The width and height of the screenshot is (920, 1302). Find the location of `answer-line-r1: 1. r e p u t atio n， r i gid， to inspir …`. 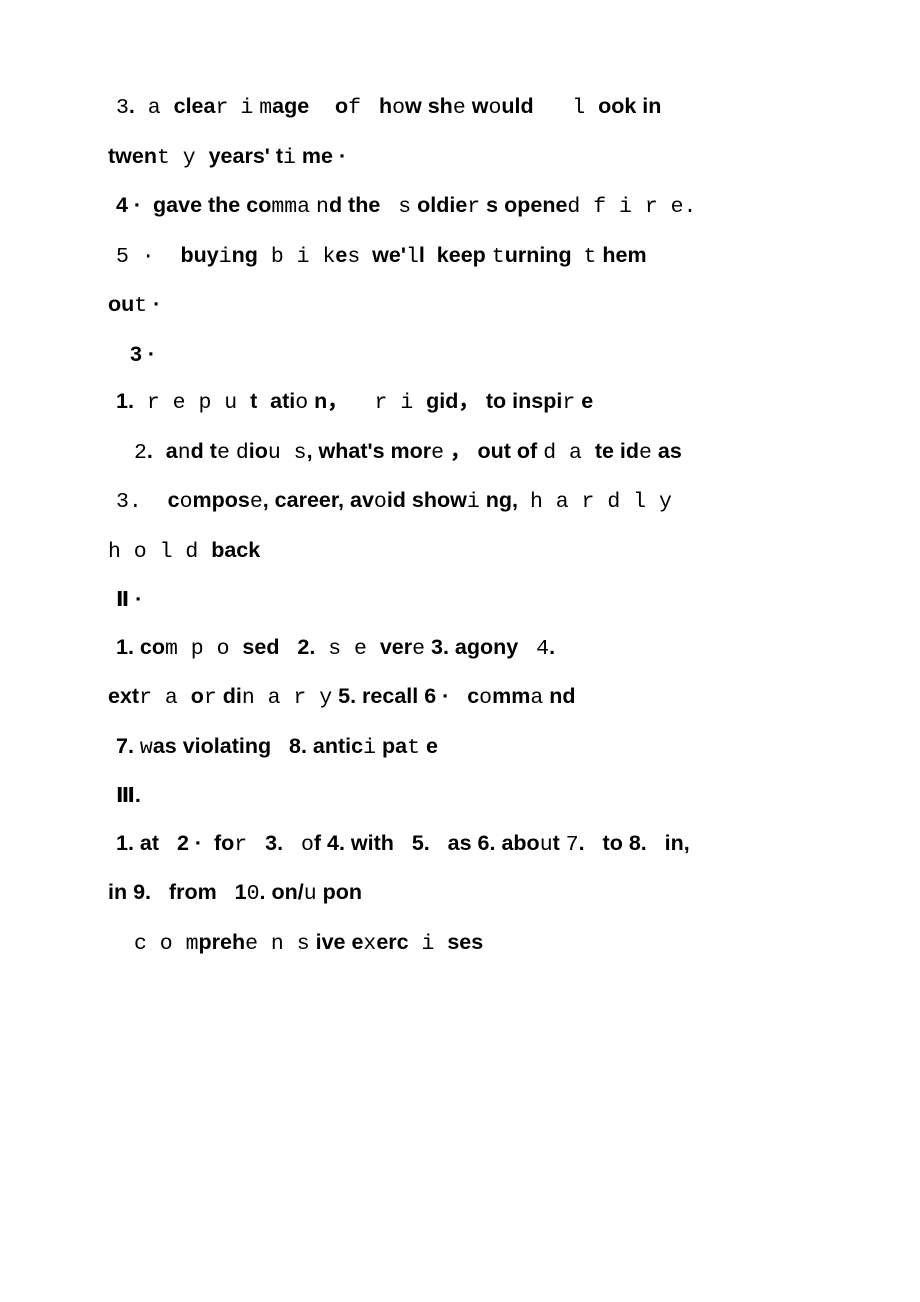

answer-line-r1: 1. r e p u t atio n， r i gid， to inspir … is located at coordinates (355, 402).